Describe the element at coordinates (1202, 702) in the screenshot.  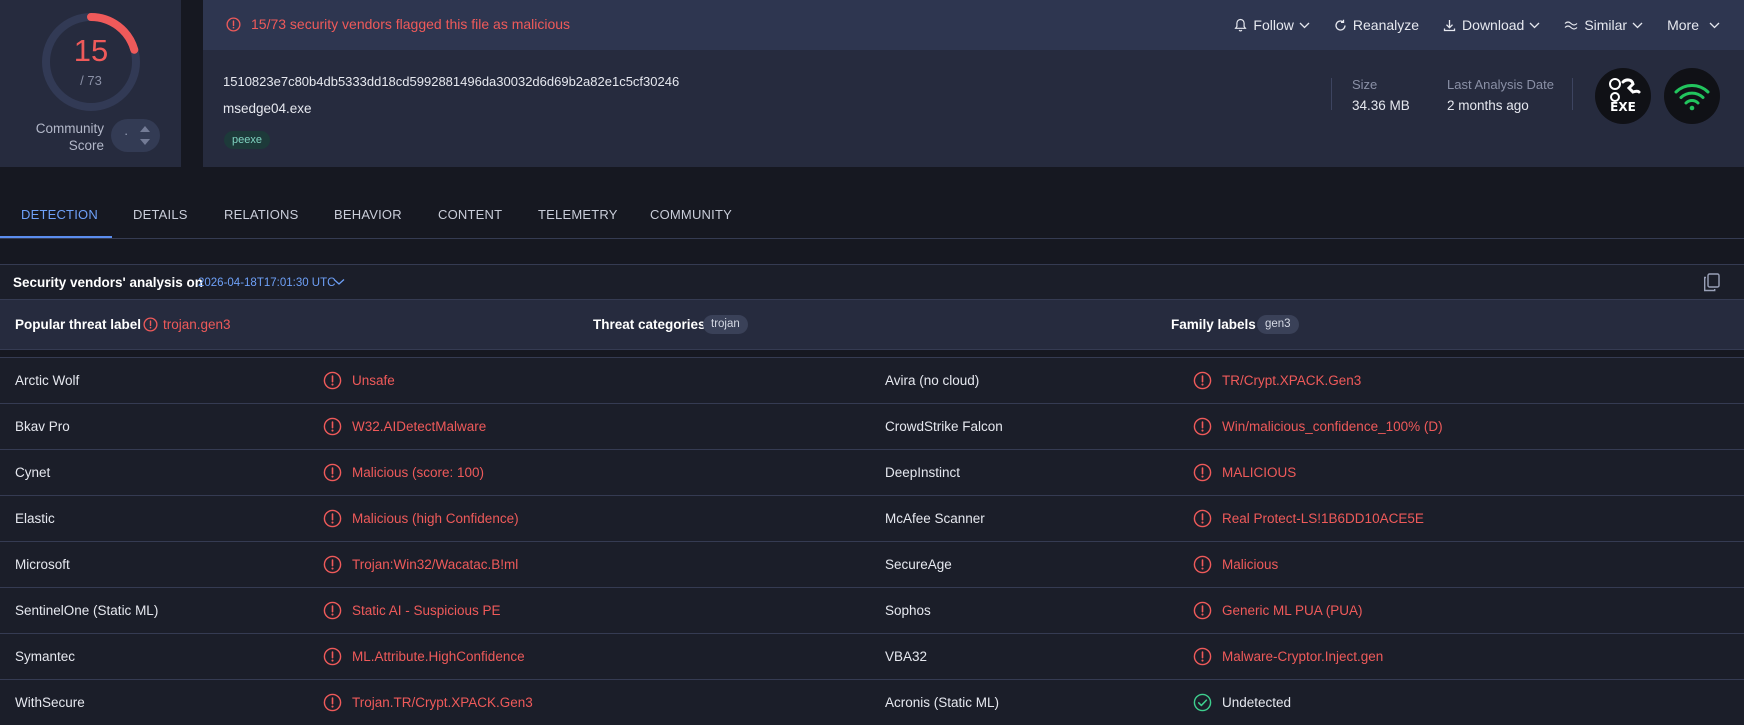
I see `check-circle-icon` at that location.